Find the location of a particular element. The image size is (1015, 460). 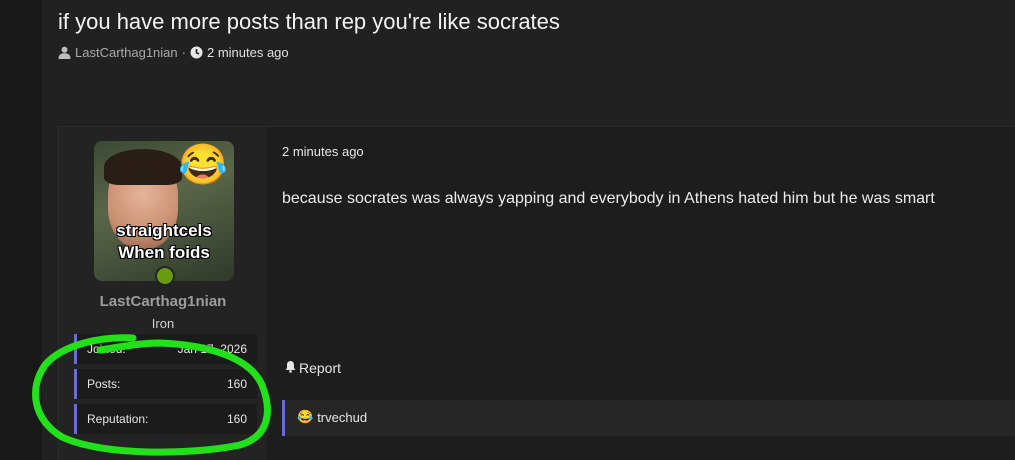

avatar: 😂 straightcels When foids is located at coordinates (164, 211).